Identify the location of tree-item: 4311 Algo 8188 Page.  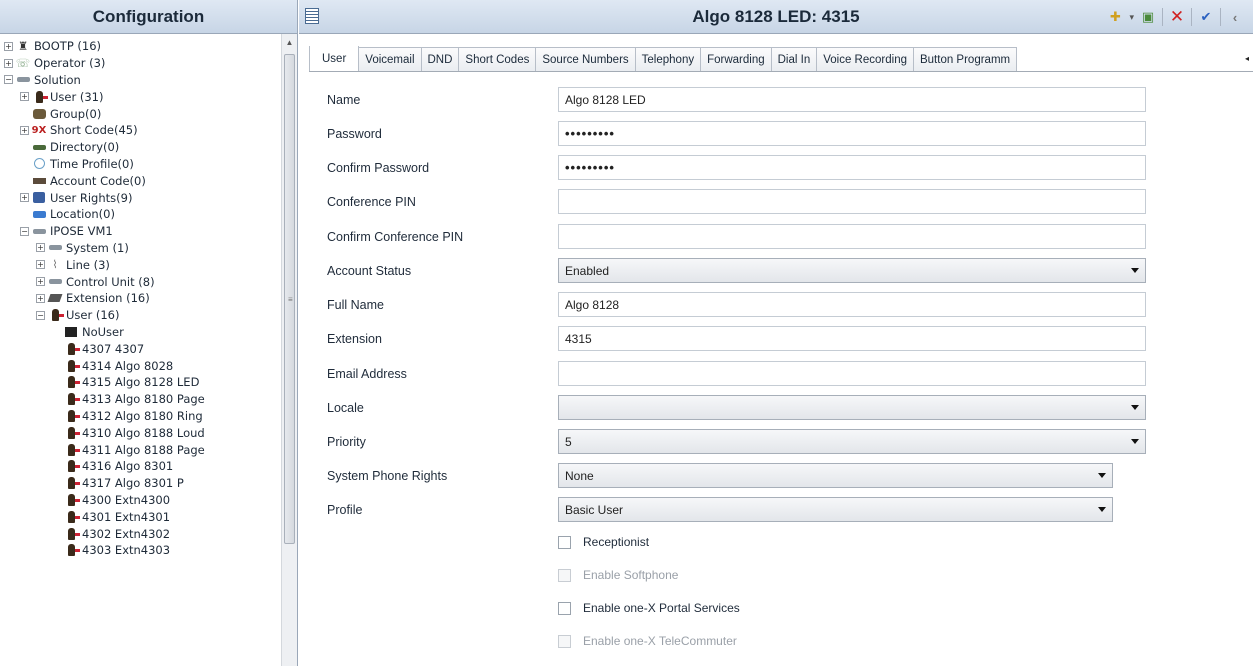
(142, 449).